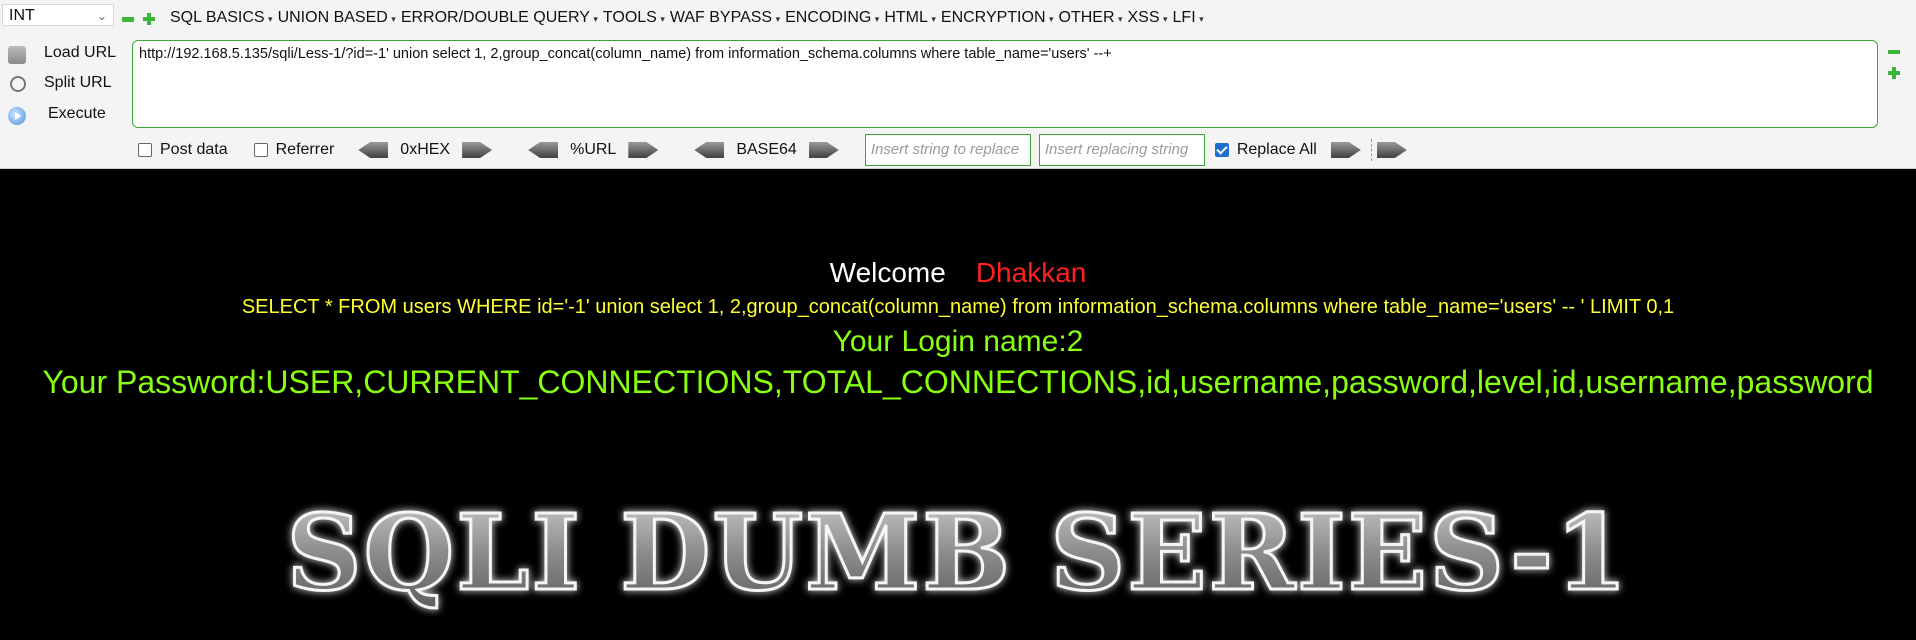  I want to click on grow-plus-icon, so click(1894, 73).